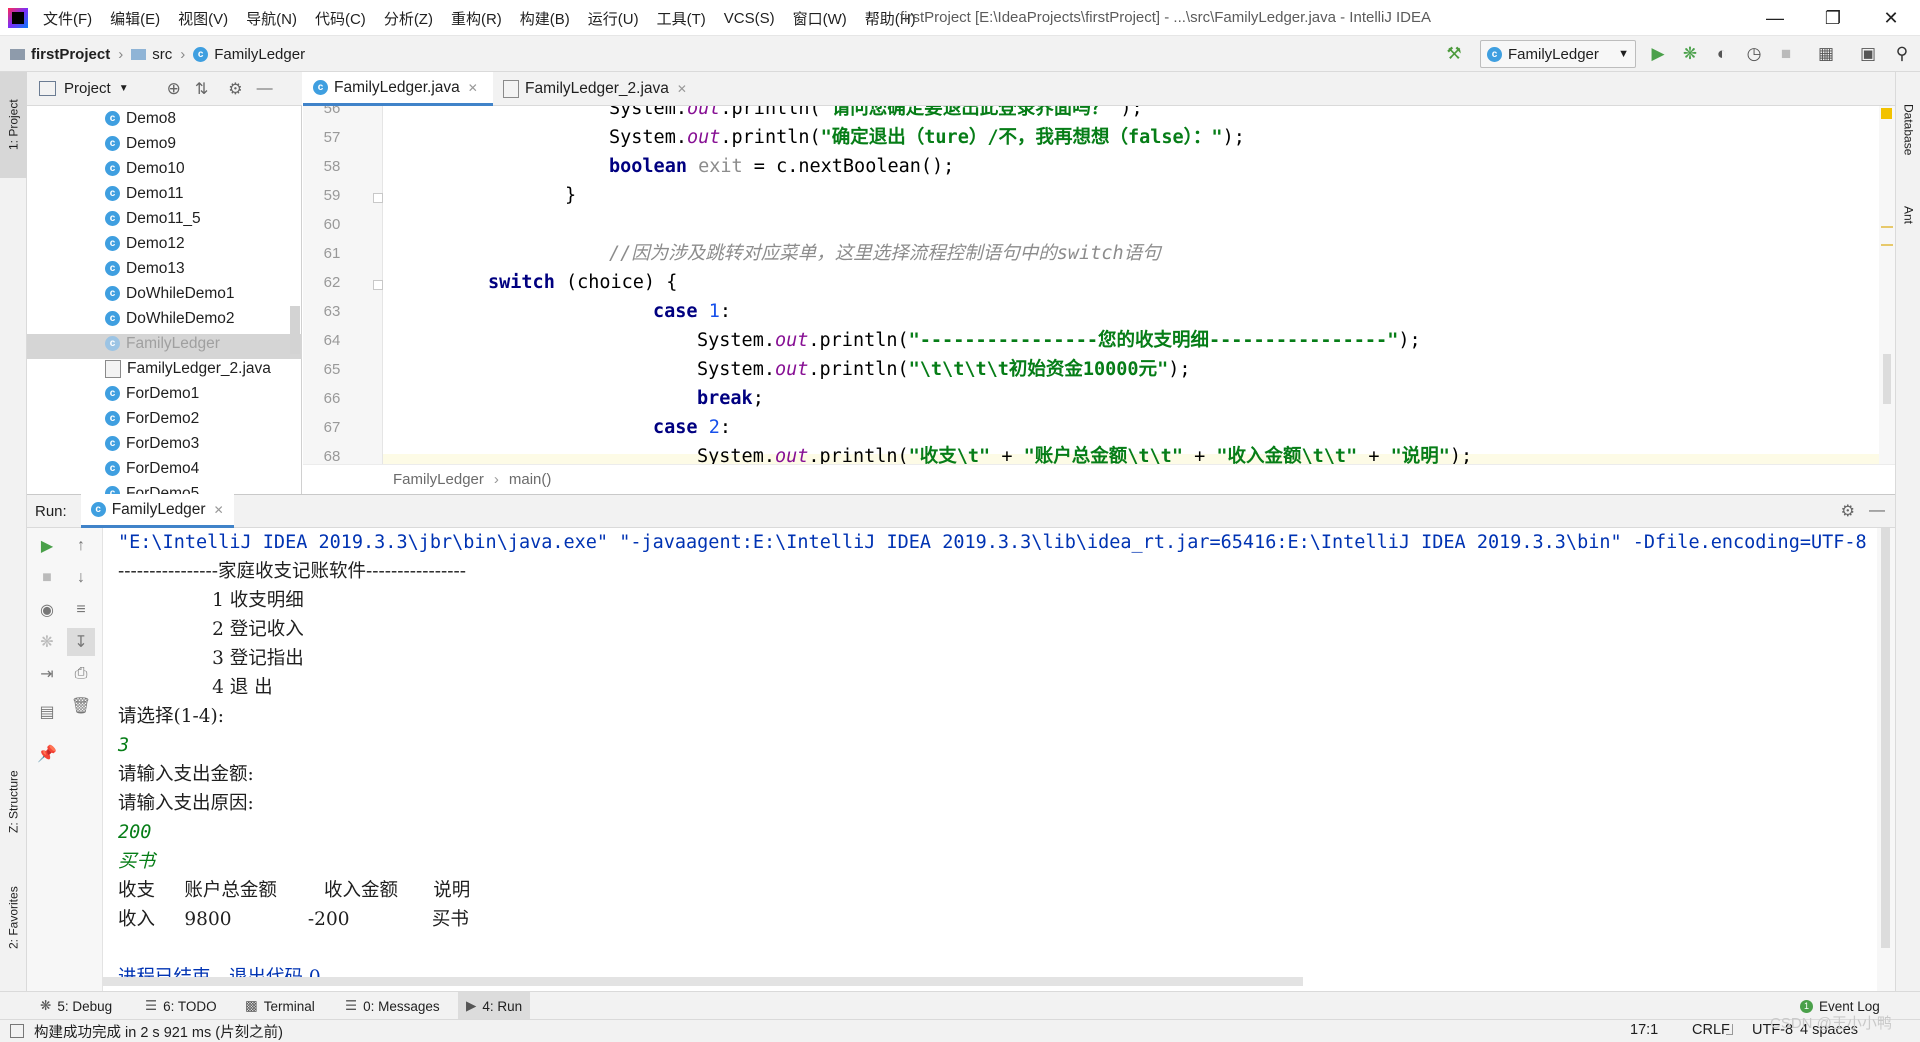 Image resolution: width=1920 pixels, height=1042 pixels. I want to click on menu-analyze: 分析(Z), so click(408, 18).